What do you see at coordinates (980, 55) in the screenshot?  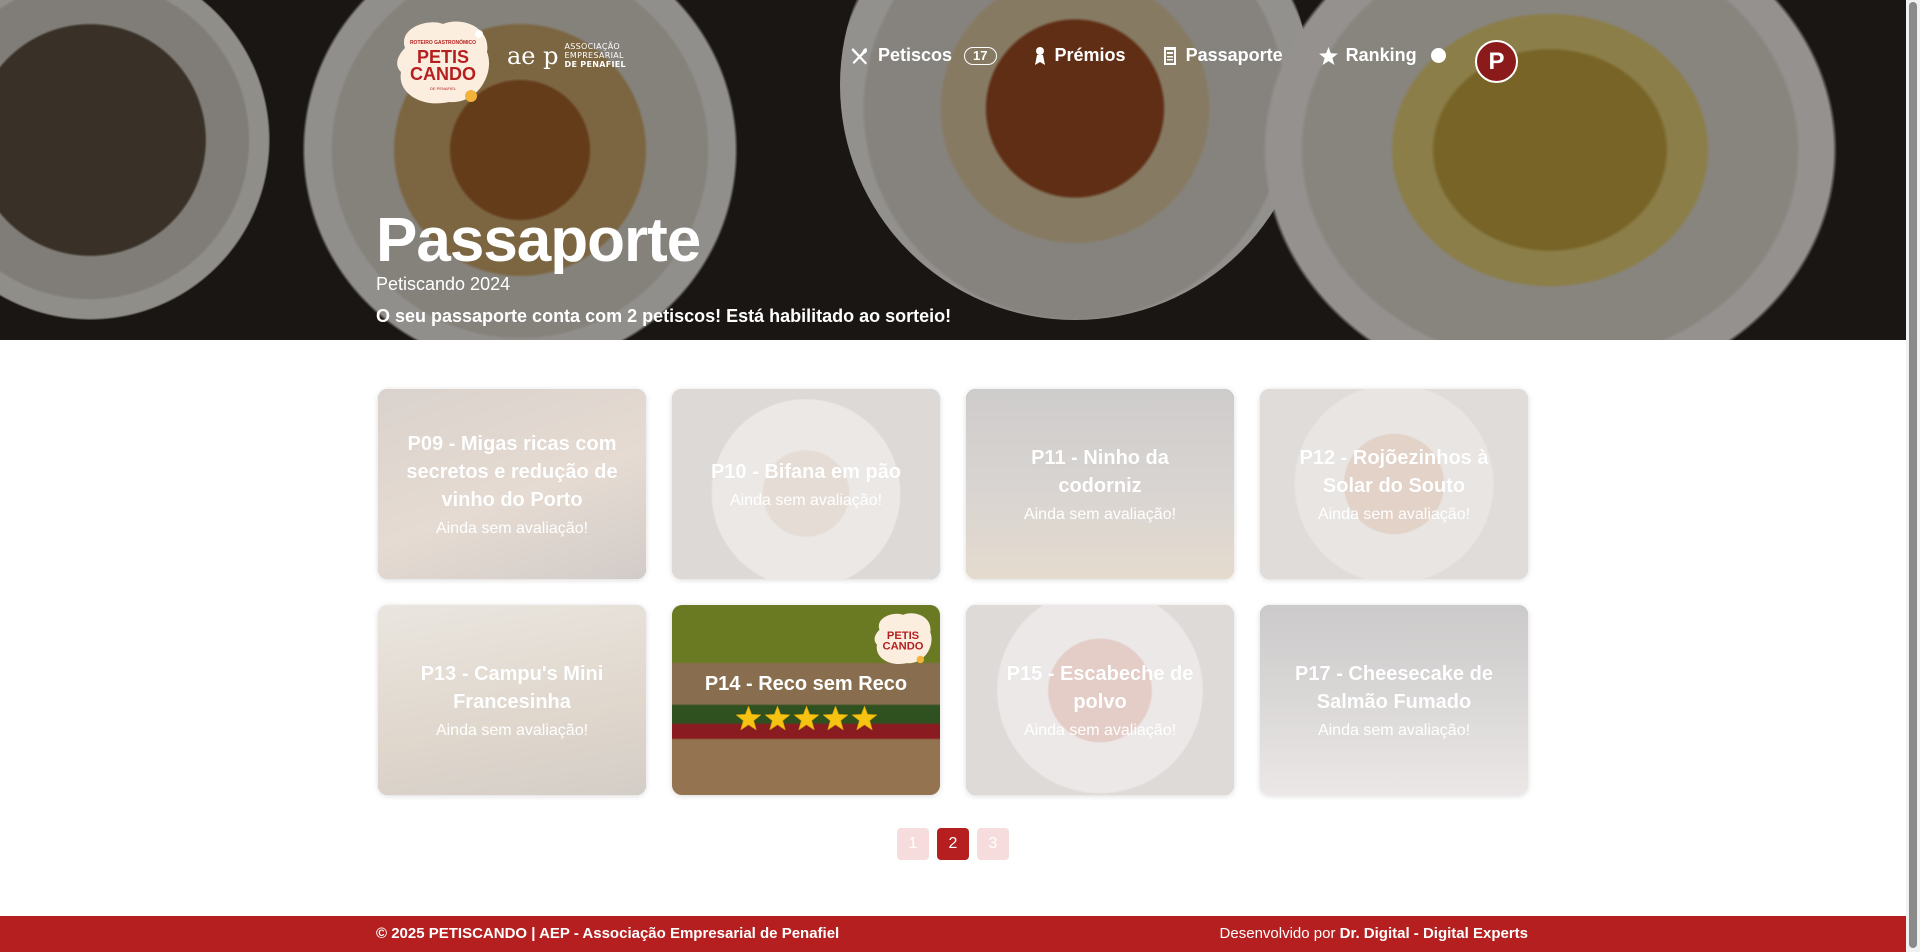 I see `petiscos-count-badge: 17` at bounding box center [980, 55].